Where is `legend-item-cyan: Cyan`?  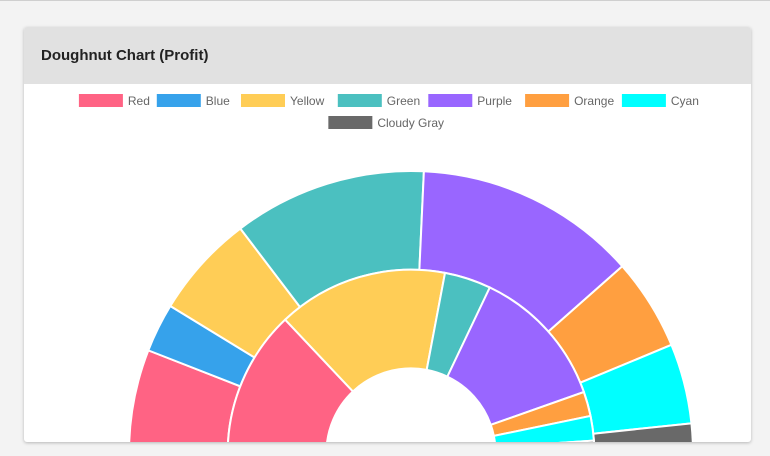
legend-item-cyan: Cyan is located at coordinates (660, 101).